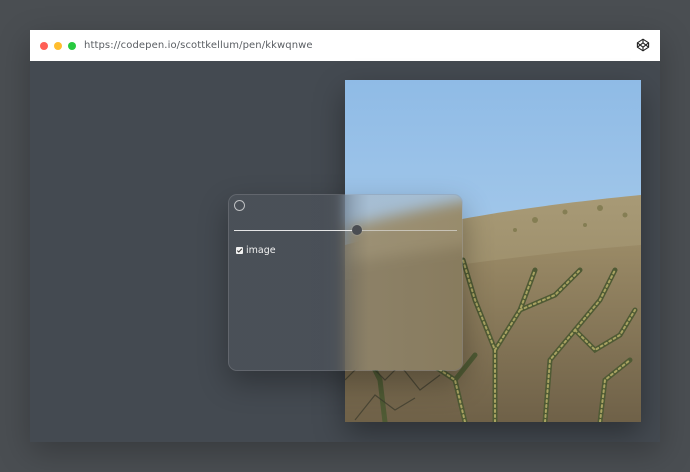 The width and height of the screenshot is (690, 472). What do you see at coordinates (261, 250) in the screenshot?
I see `image-checkbox-label: image` at bounding box center [261, 250].